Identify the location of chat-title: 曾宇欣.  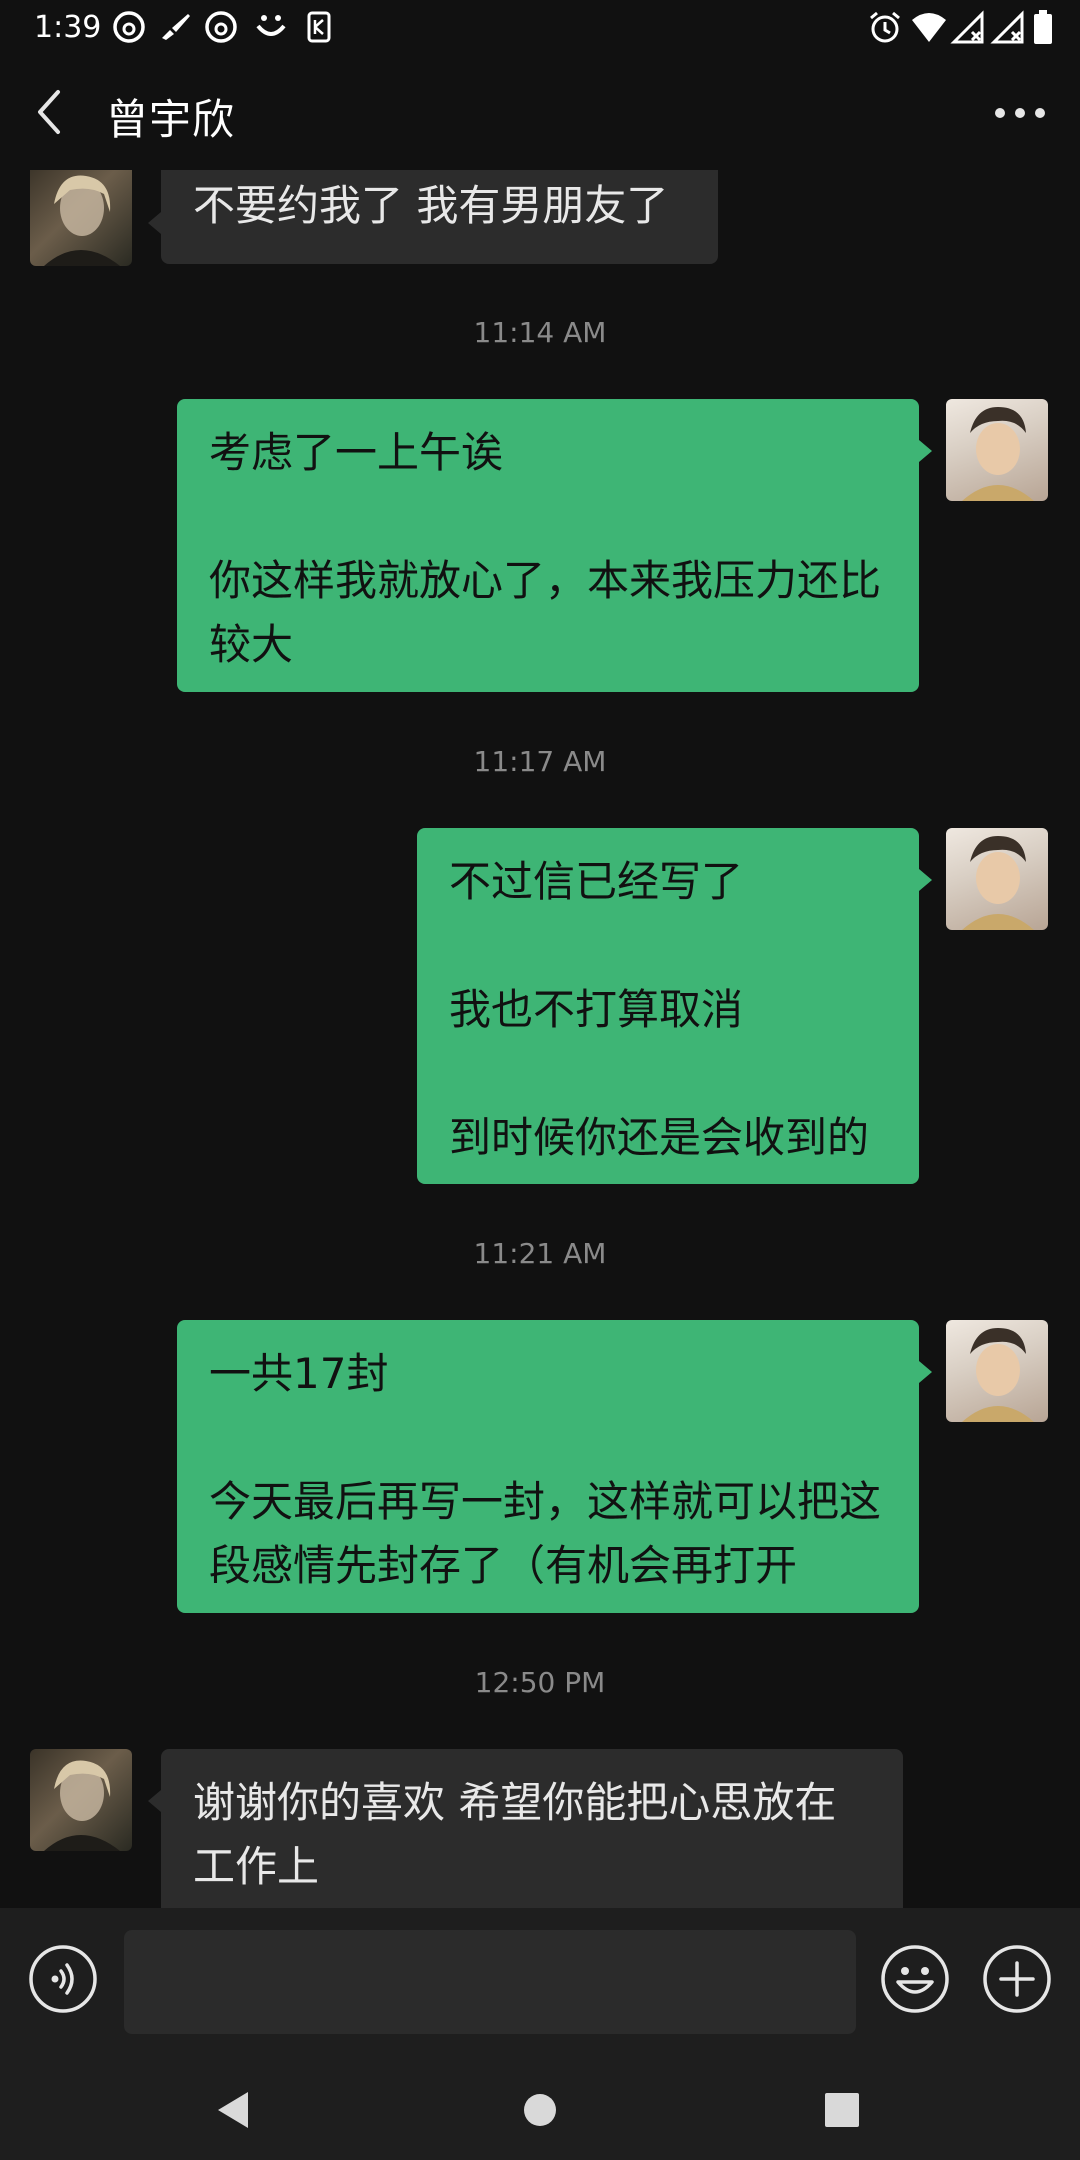
(171, 119).